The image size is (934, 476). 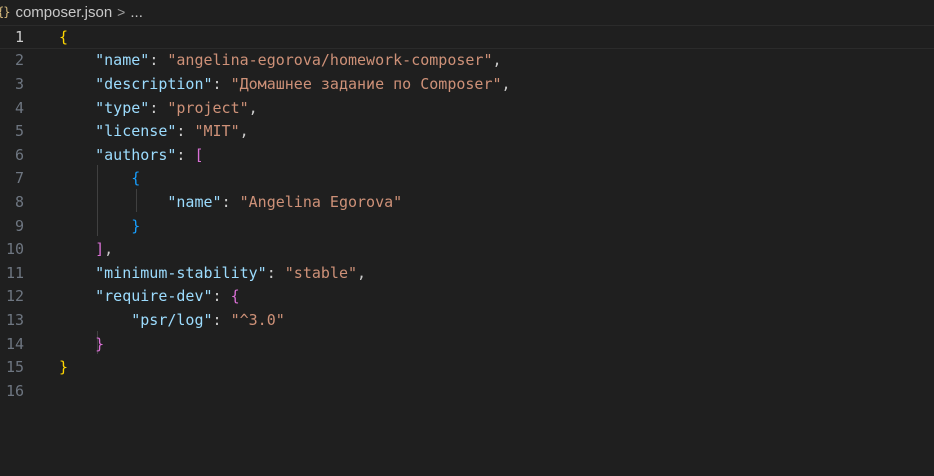 I want to click on code-text: "type": "project",, so click(x=158, y=108).